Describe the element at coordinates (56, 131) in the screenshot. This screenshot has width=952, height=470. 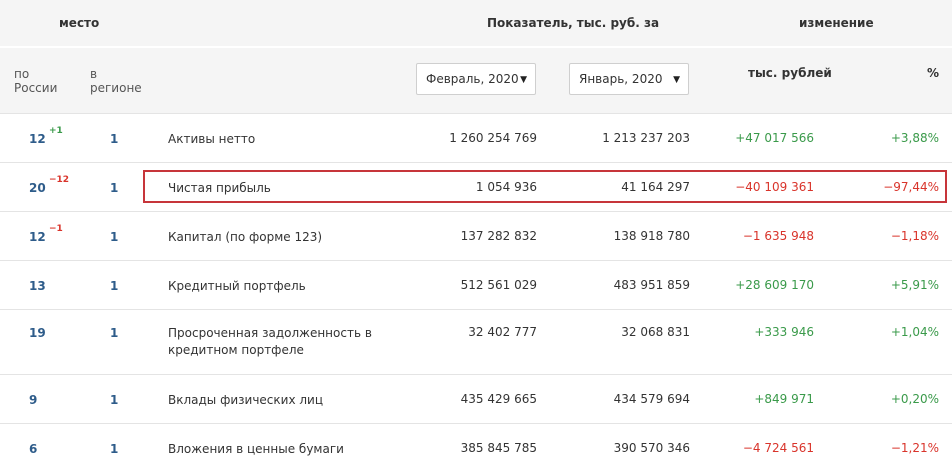
I see `rank-change-badge: +1` at that location.